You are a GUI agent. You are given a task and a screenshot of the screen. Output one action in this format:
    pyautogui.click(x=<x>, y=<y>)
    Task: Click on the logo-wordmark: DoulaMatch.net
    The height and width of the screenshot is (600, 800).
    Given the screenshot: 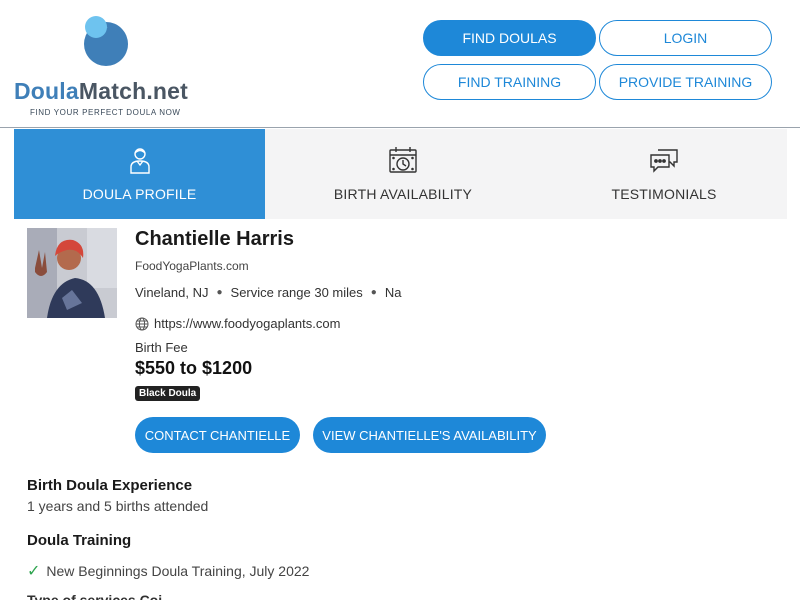 What is the action you would take?
    pyautogui.click(x=101, y=91)
    